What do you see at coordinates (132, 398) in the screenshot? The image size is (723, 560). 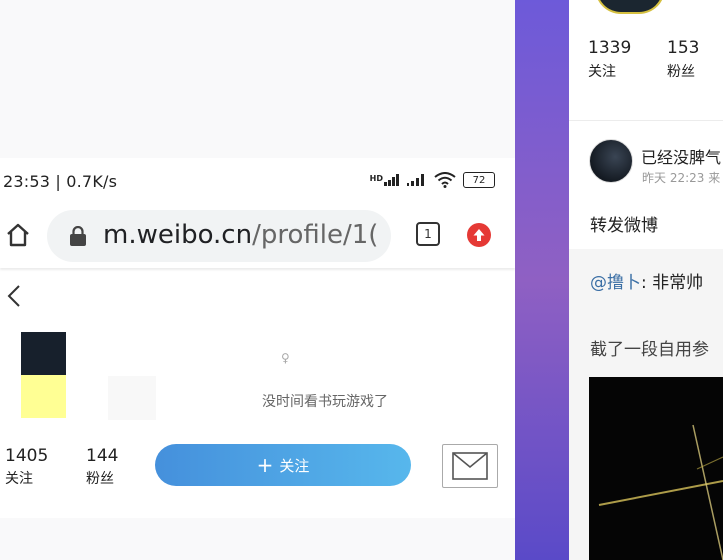 I see `username-blurred` at bounding box center [132, 398].